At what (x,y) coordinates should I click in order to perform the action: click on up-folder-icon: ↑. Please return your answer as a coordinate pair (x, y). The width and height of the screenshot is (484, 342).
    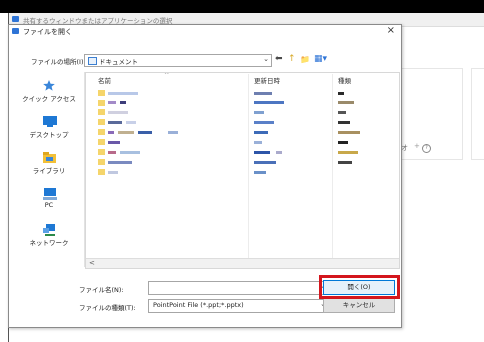
    Looking at the image, I should click on (292, 59).